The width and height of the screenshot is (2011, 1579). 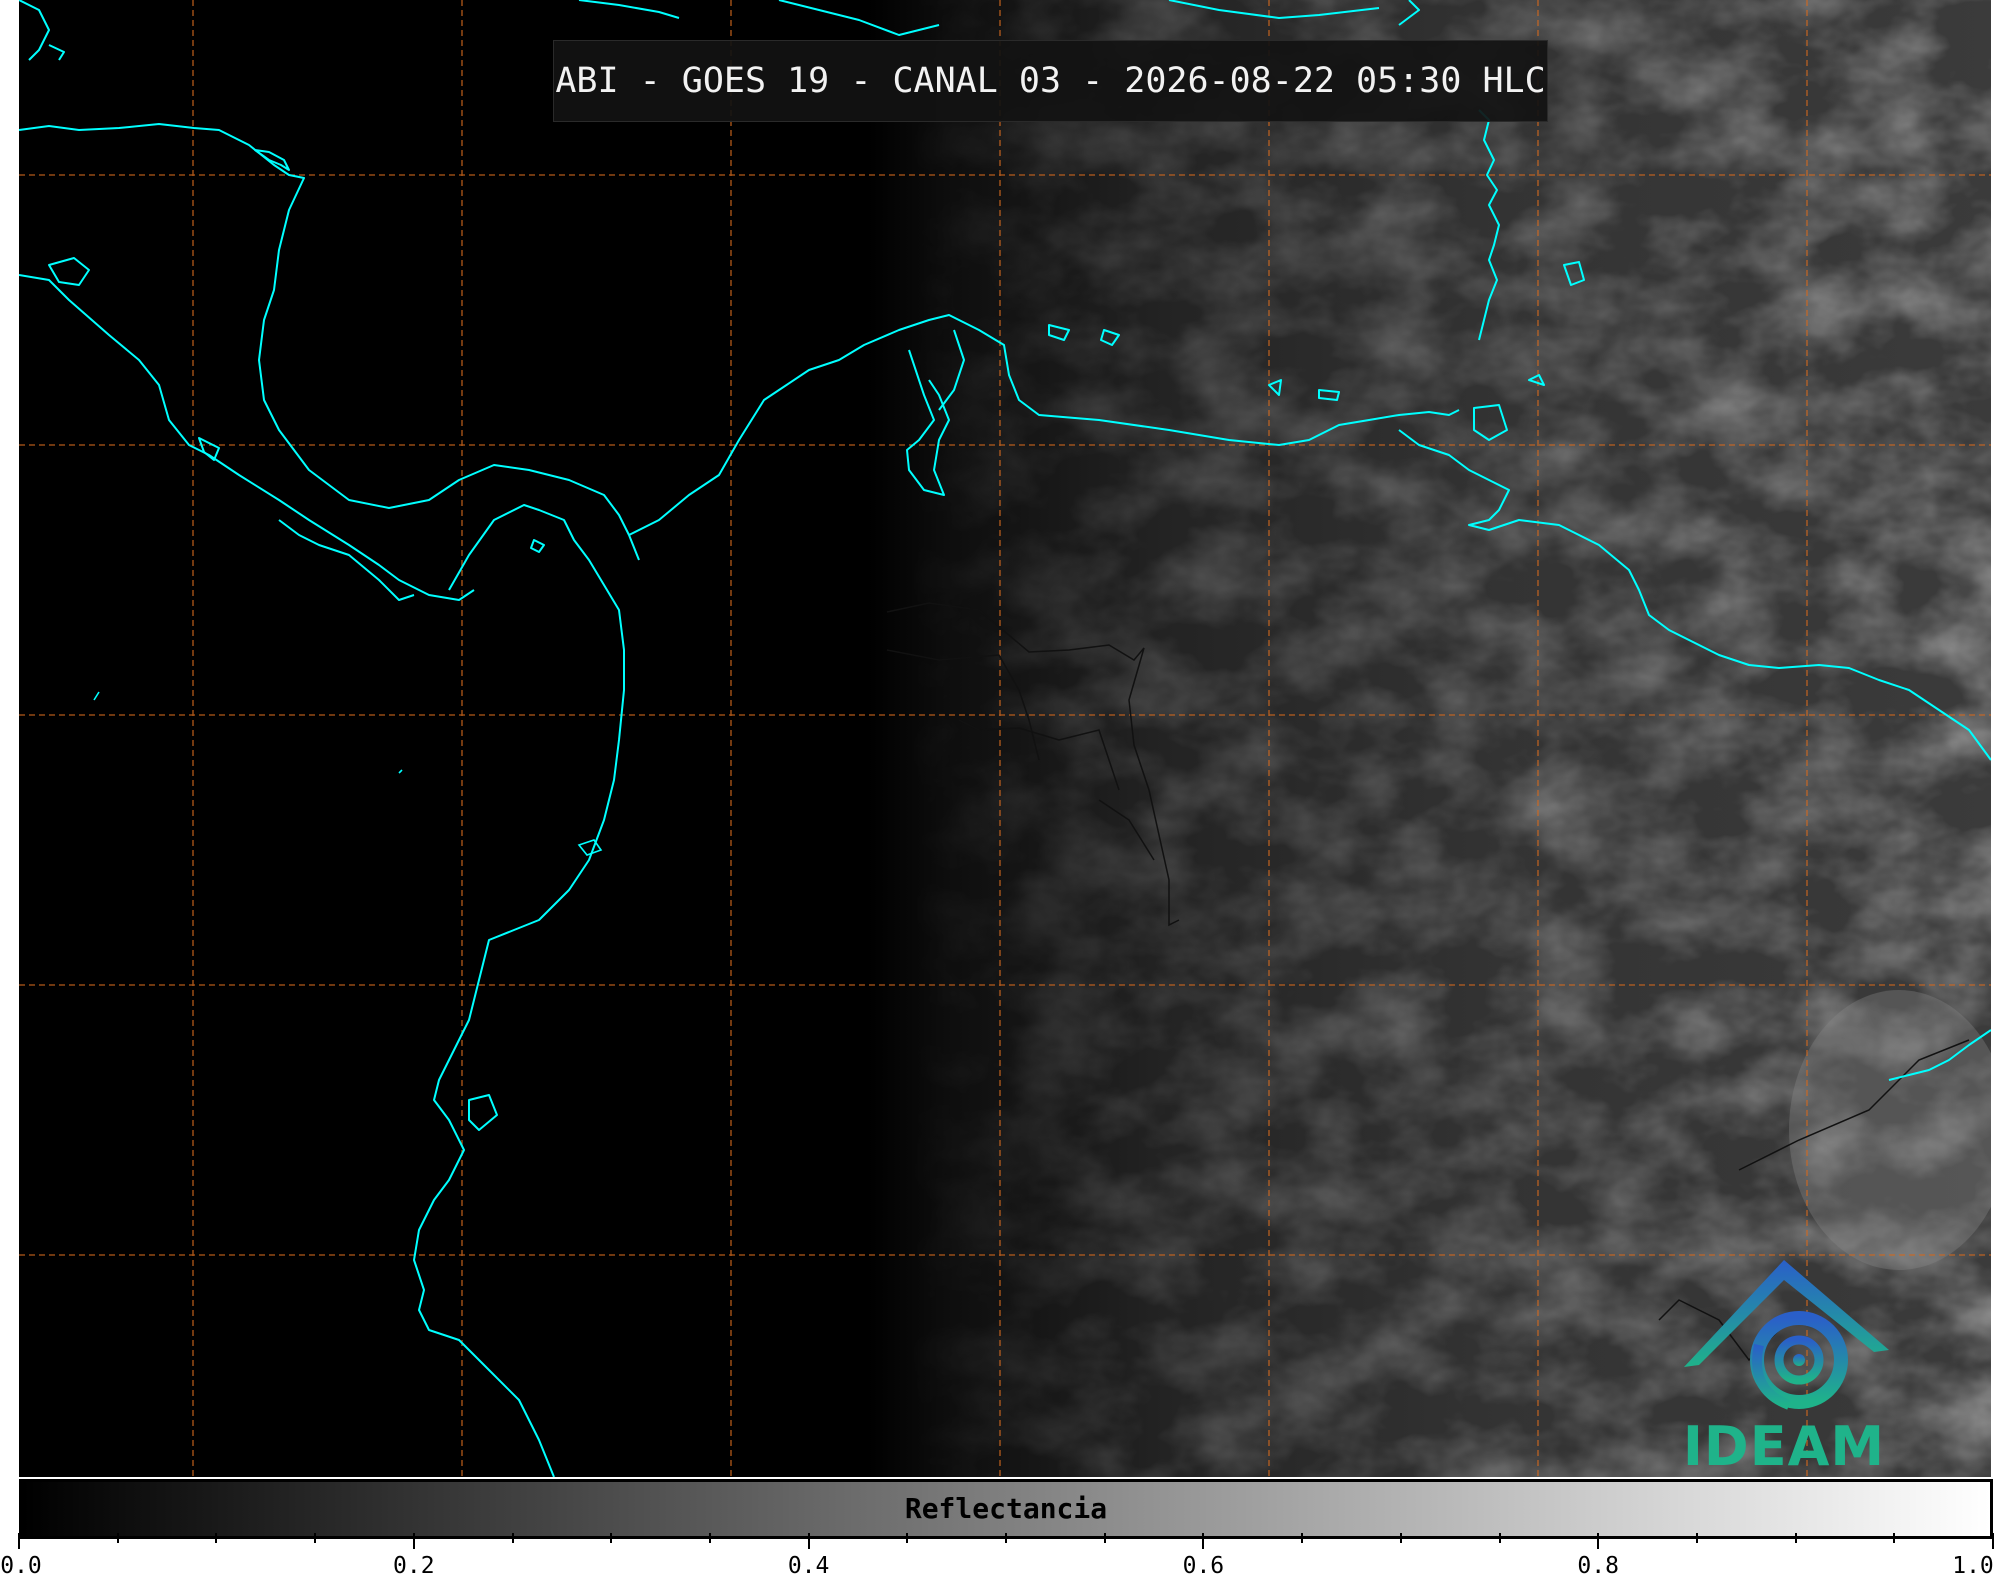 What do you see at coordinates (21, 1566) in the screenshot?
I see `colorbar-tick-label: 0.0` at bounding box center [21, 1566].